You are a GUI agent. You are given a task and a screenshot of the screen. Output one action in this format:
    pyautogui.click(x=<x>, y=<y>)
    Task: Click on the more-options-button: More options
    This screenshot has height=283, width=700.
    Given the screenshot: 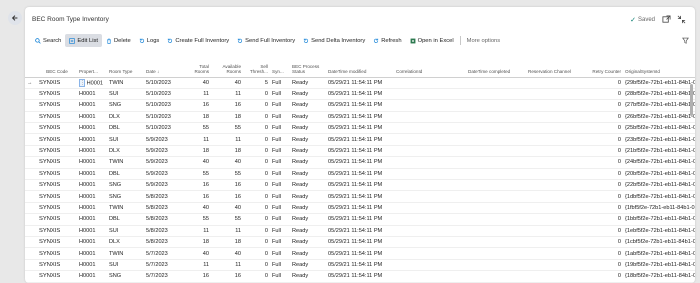 What is the action you would take?
    pyautogui.click(x=484, y=40)
    